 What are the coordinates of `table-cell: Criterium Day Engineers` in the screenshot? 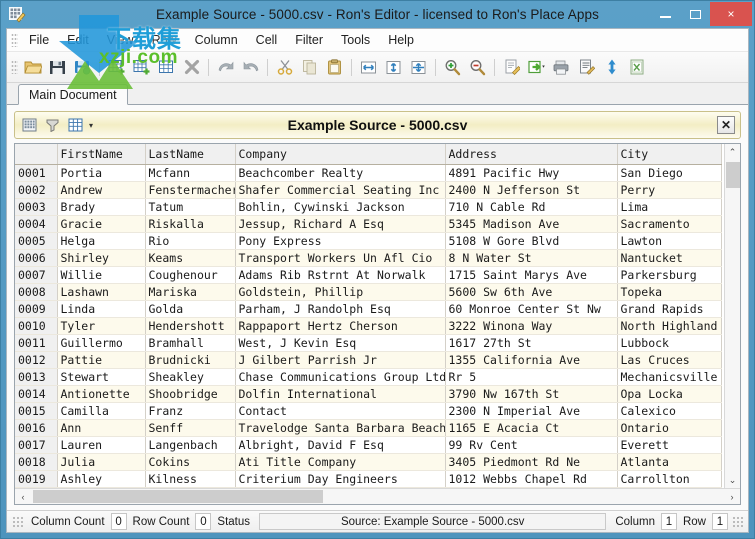 It's located at (340, 479).